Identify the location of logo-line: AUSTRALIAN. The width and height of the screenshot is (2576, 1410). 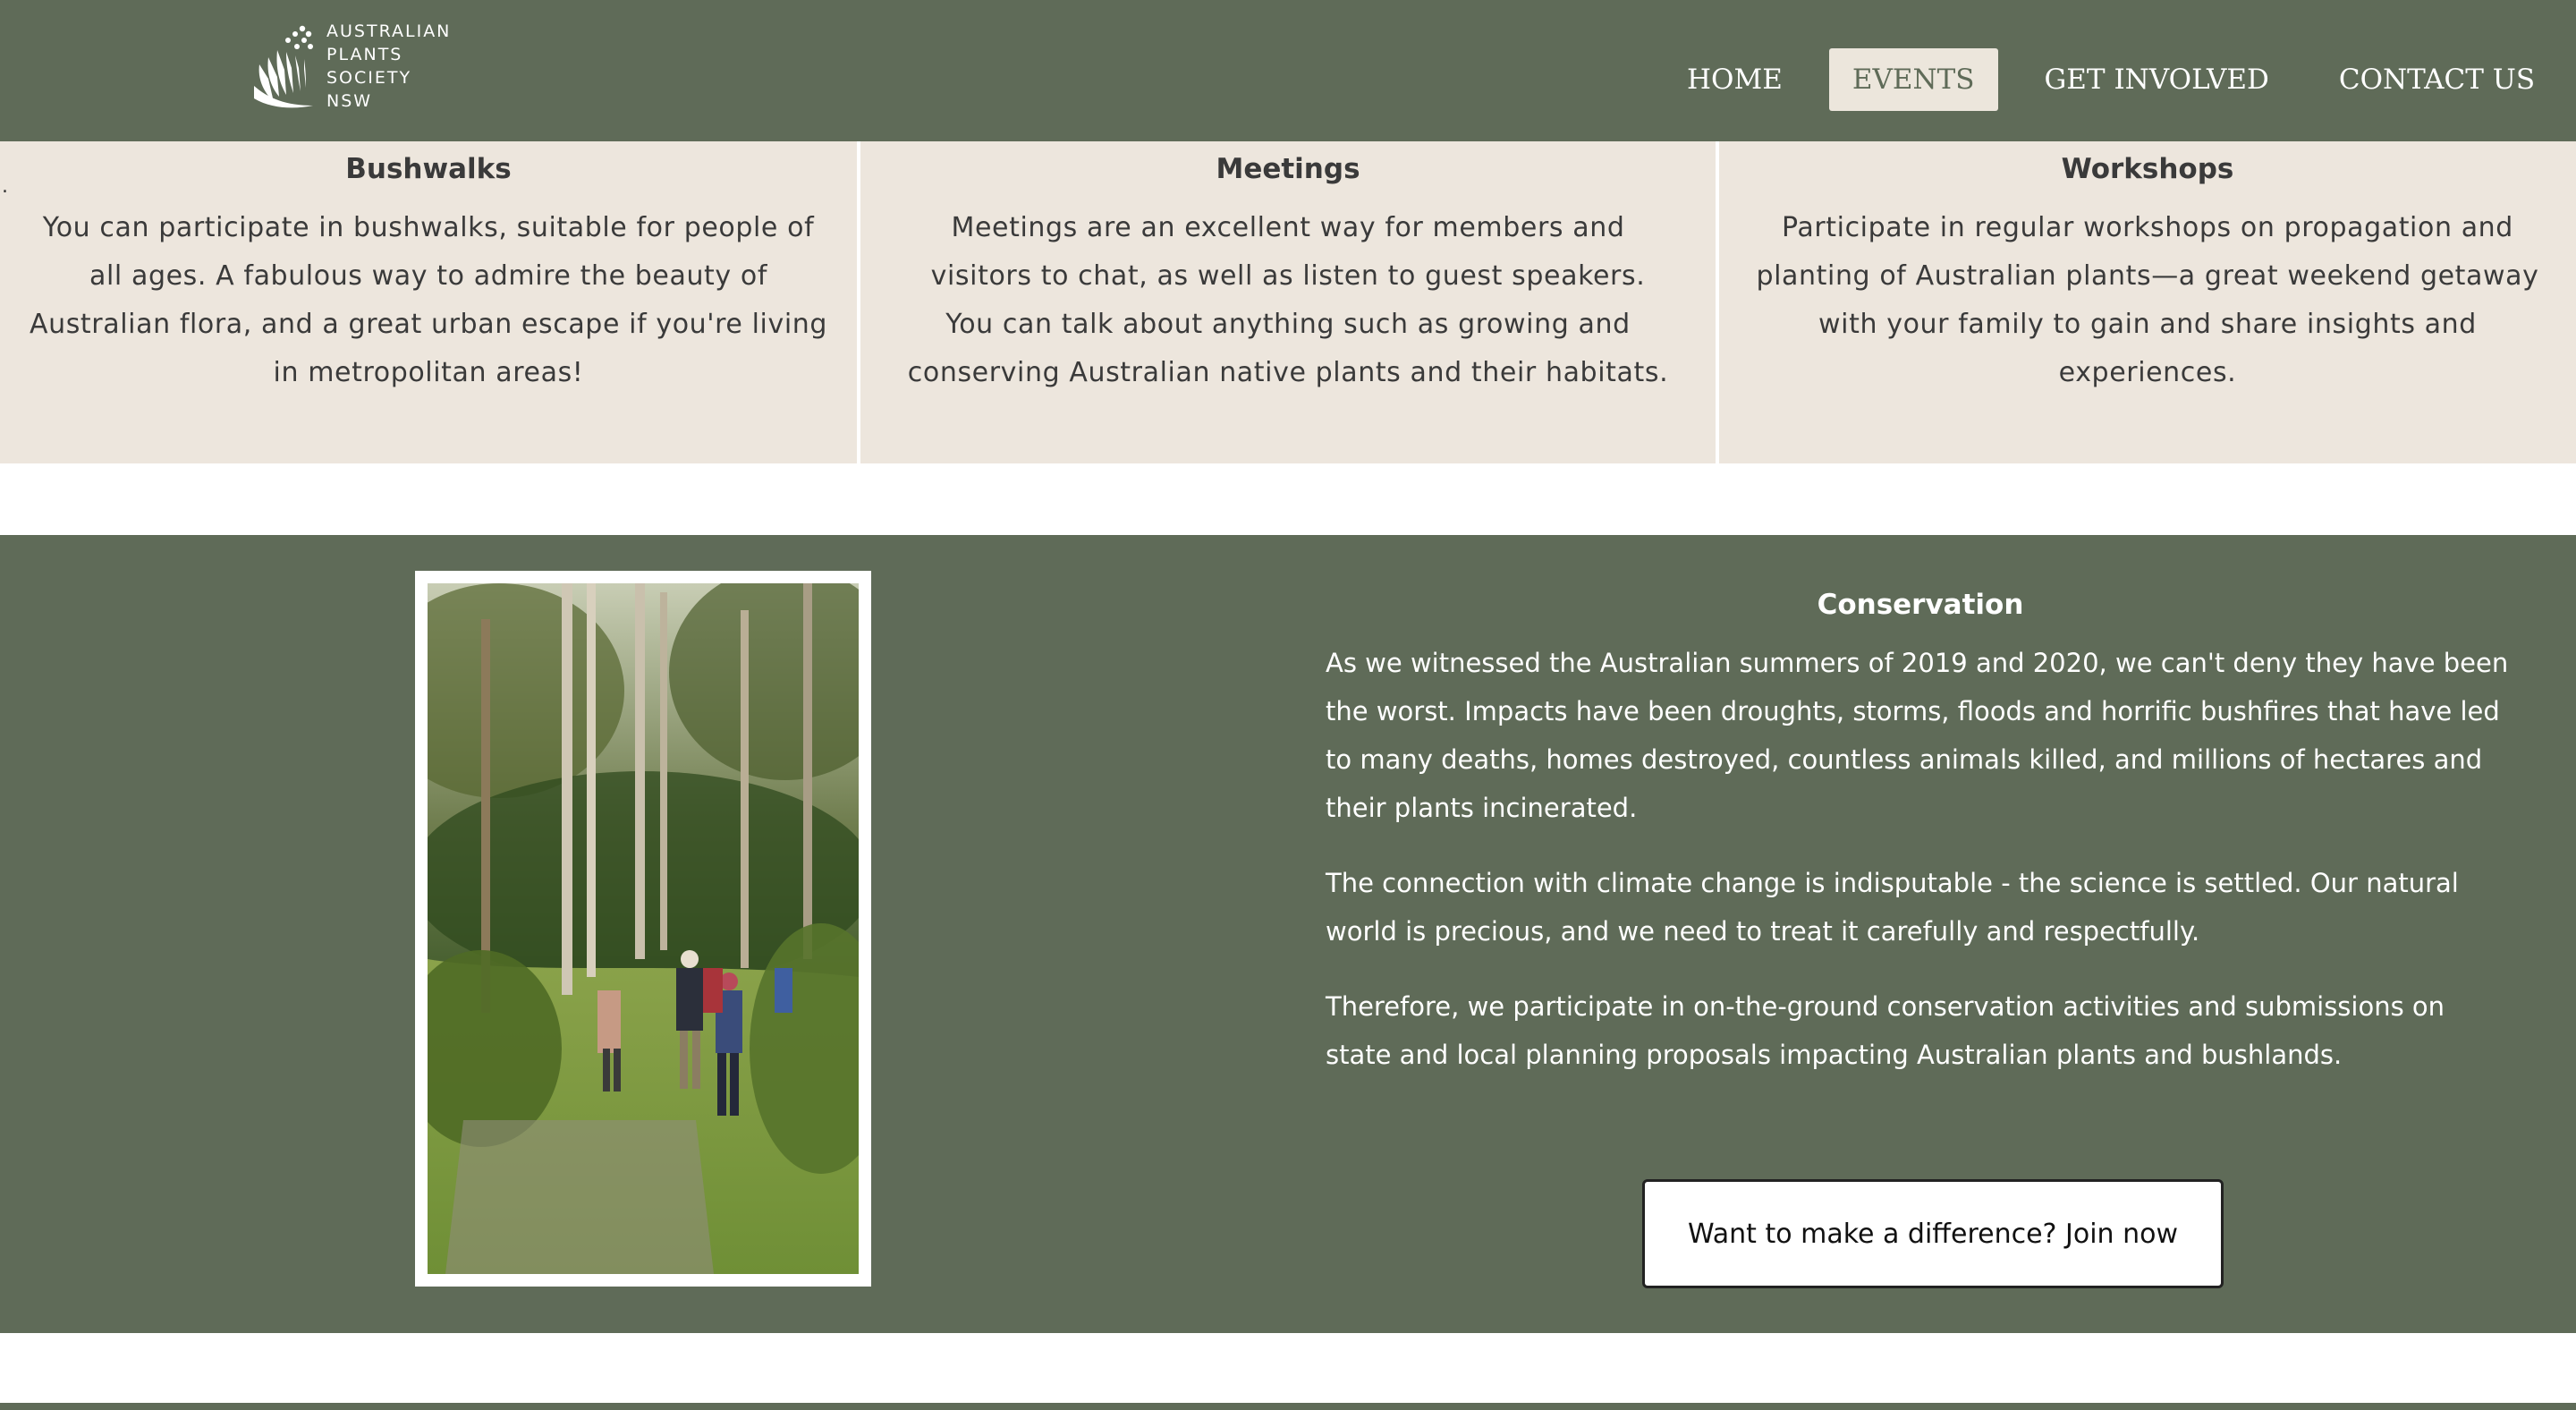
(389, 31).